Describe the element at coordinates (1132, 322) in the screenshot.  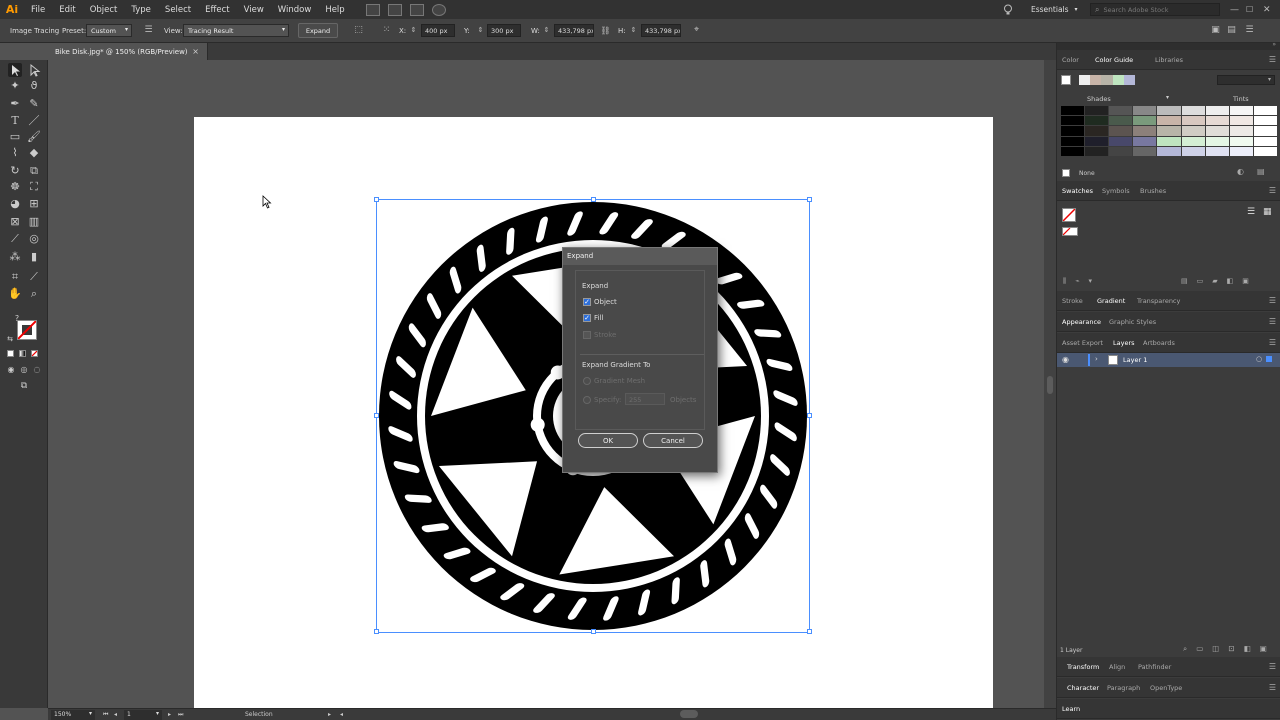
I see `tab-graphic-styles: Graphic Styles` at that location.